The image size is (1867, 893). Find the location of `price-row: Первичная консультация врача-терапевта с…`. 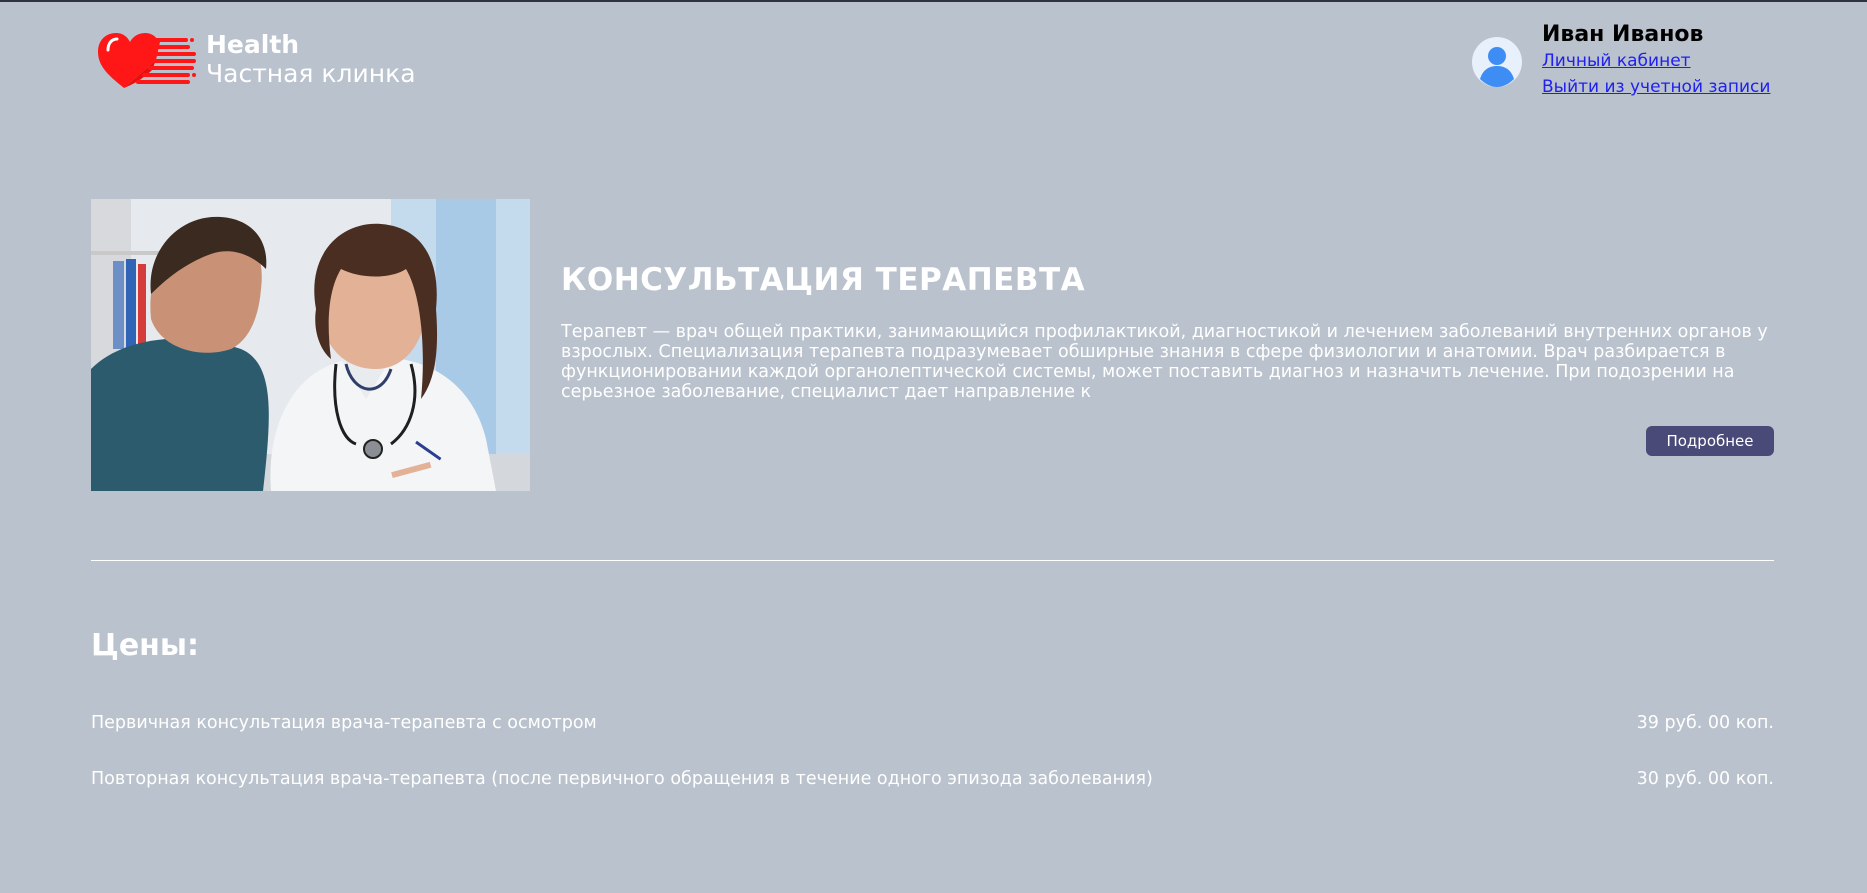

price-row: Первичная консультация врача-терапевта с… is located at coordinates (932, 723).